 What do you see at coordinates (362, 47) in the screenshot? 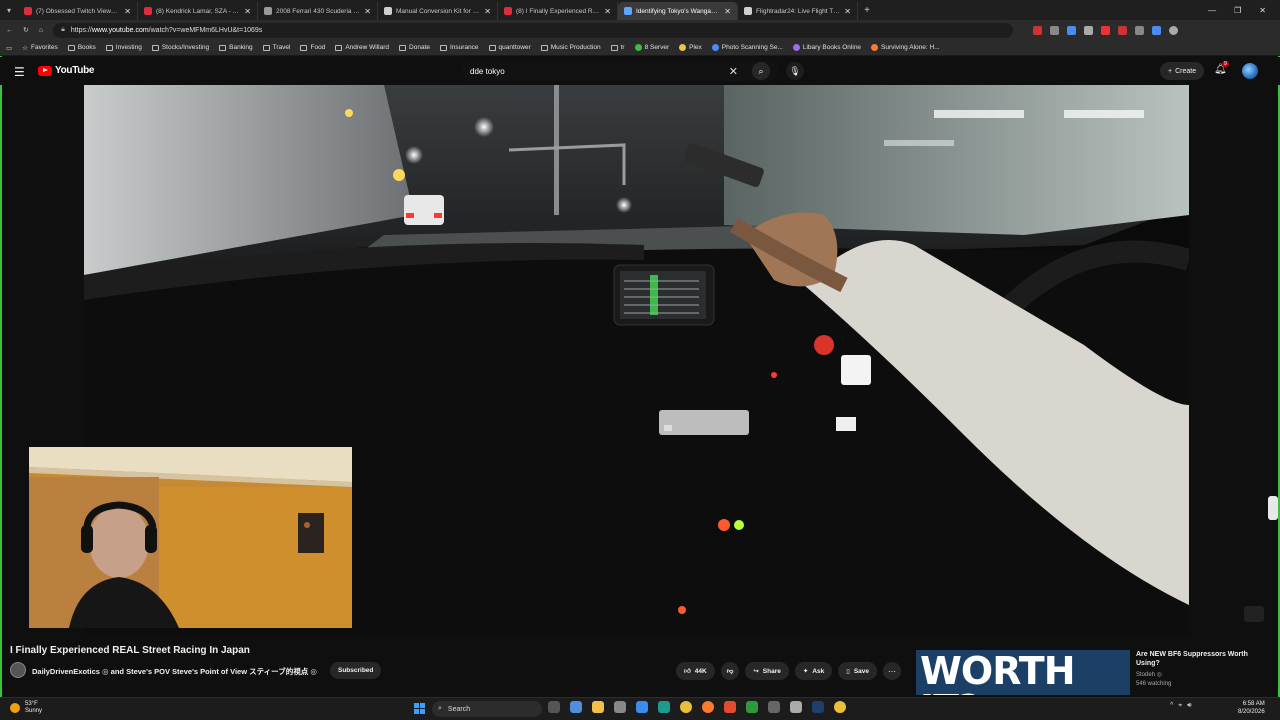
I see `bookmark-item: Andrew Willard` at bounding box center [362, 47].